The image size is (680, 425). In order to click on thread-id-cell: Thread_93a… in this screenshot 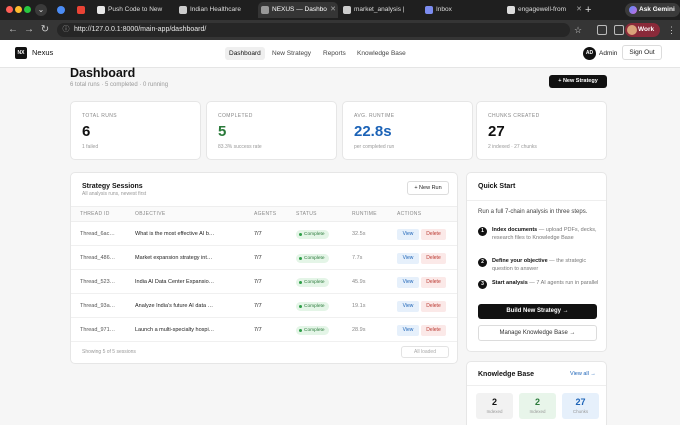, I will do `click(98, 306)`.